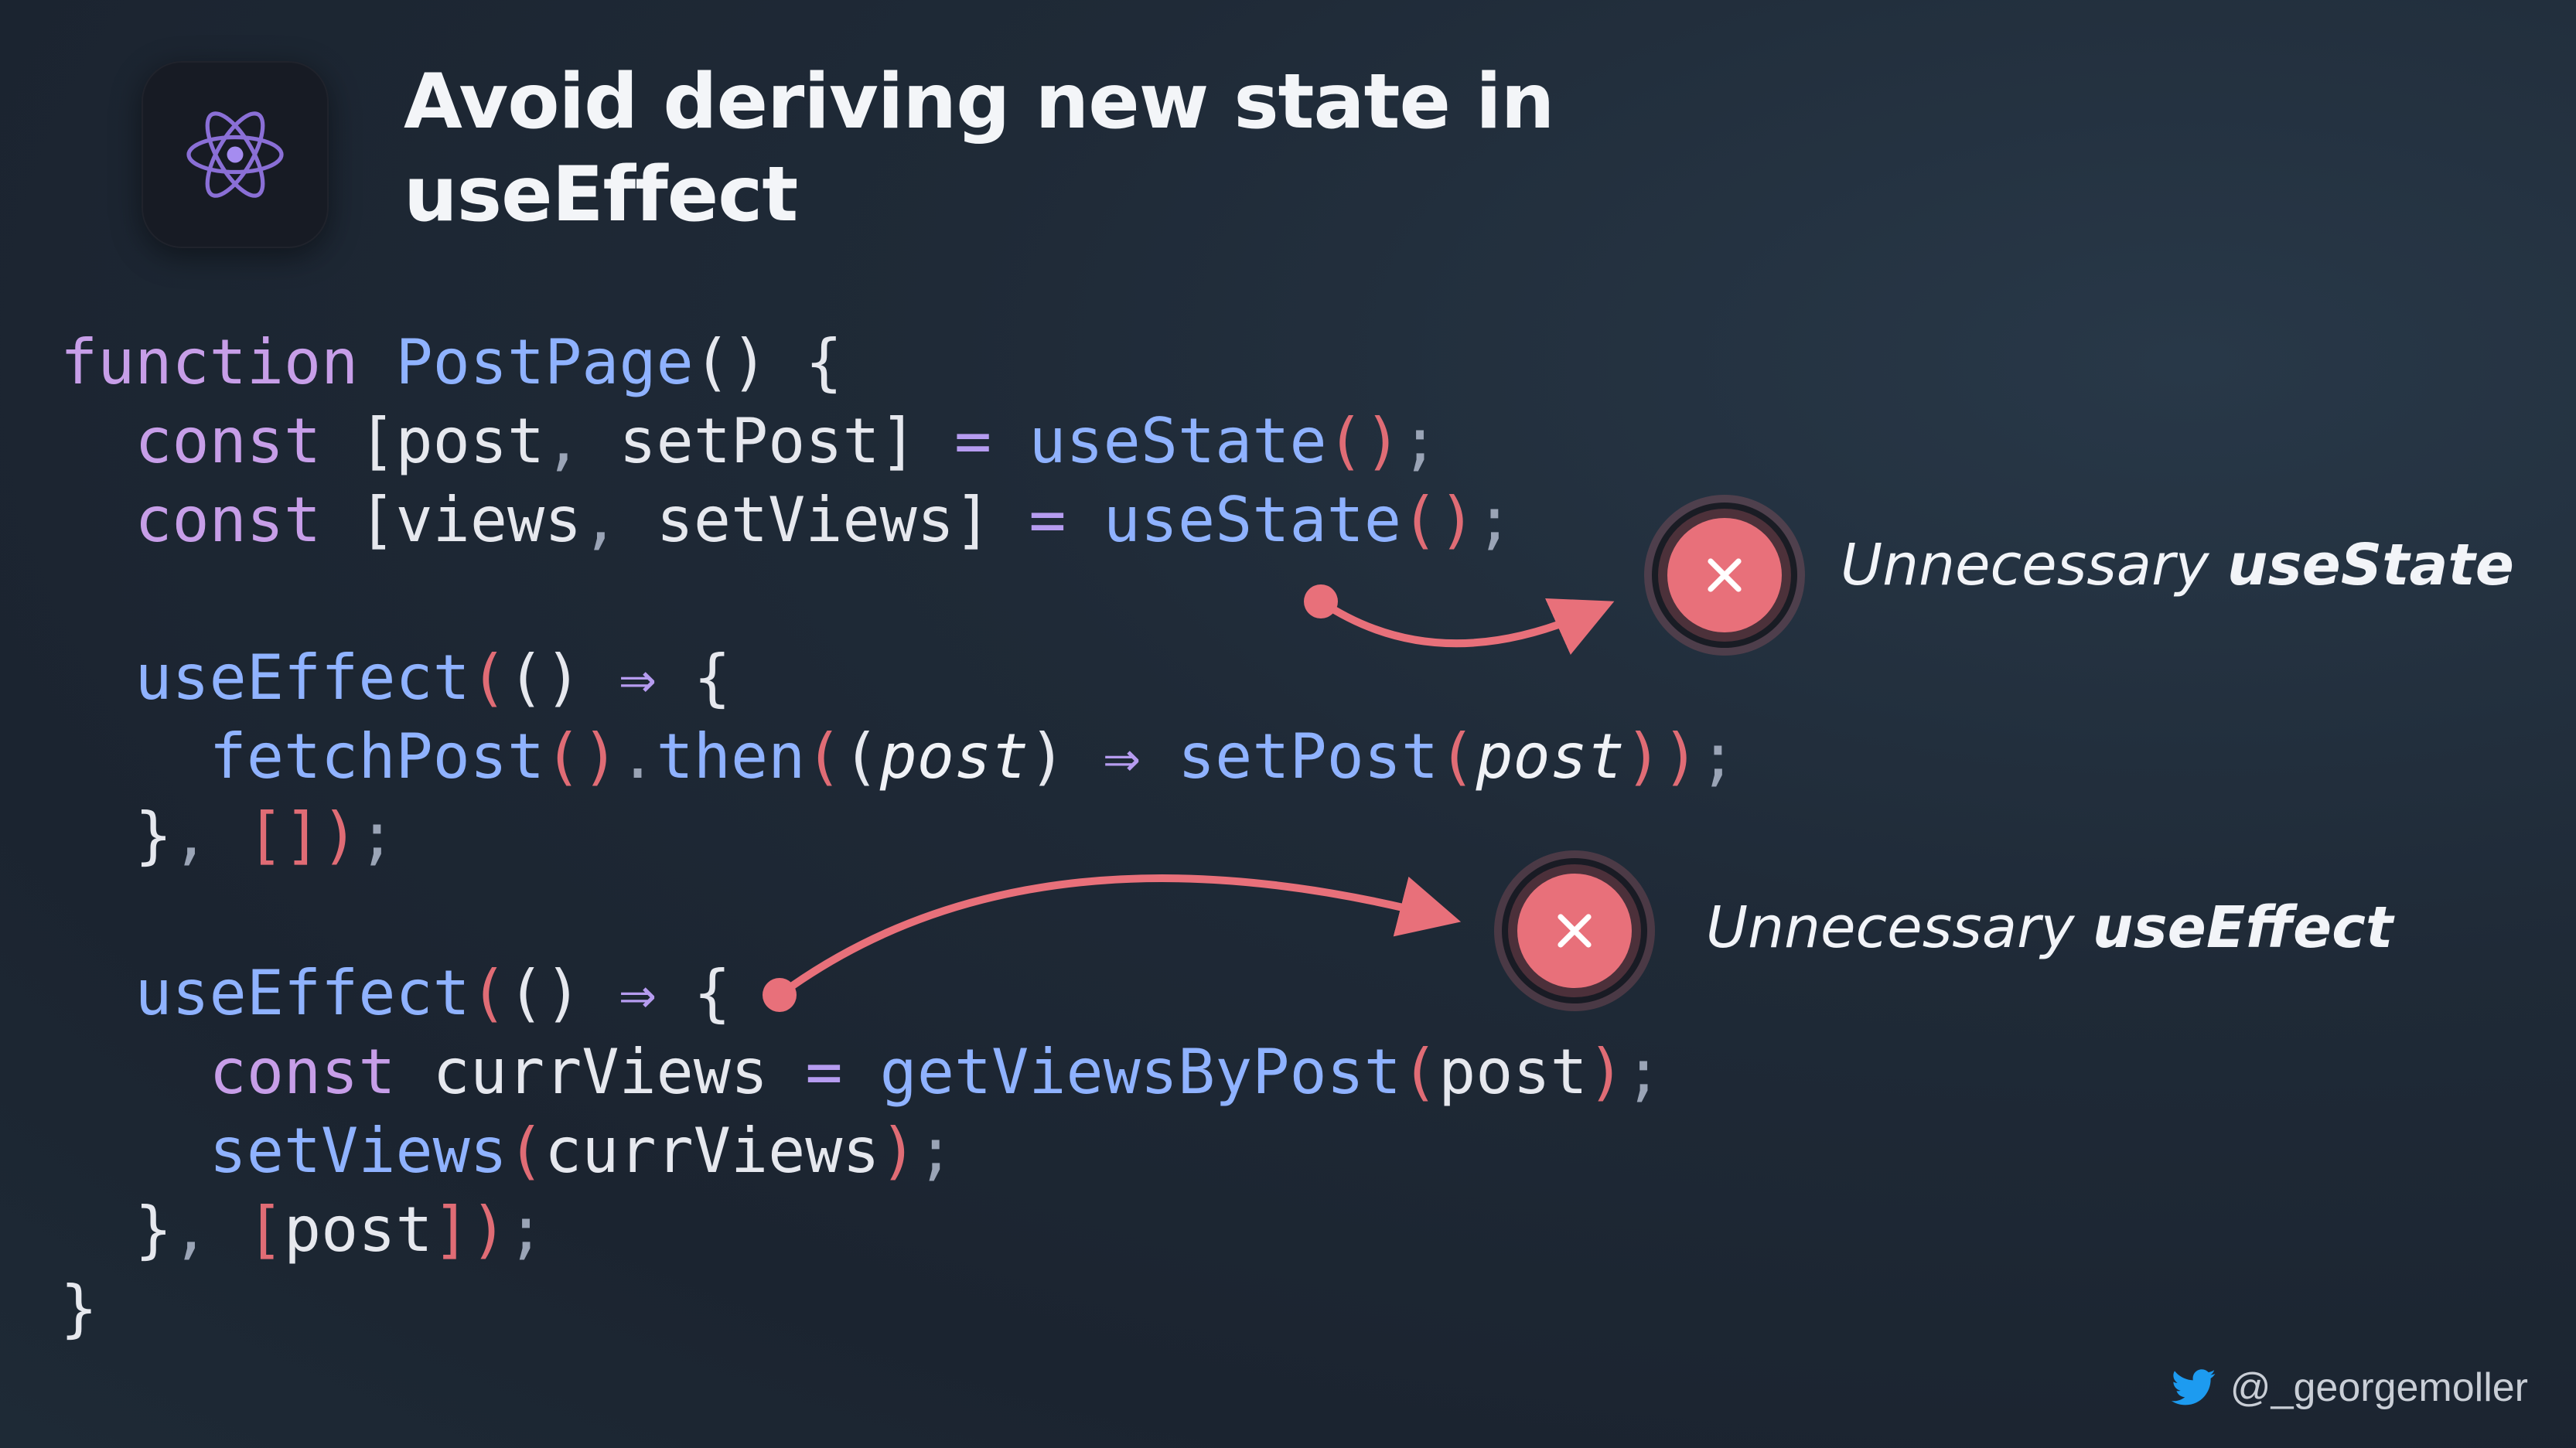  I want to click on arrow-to-useeffect, so click(1113, 943).